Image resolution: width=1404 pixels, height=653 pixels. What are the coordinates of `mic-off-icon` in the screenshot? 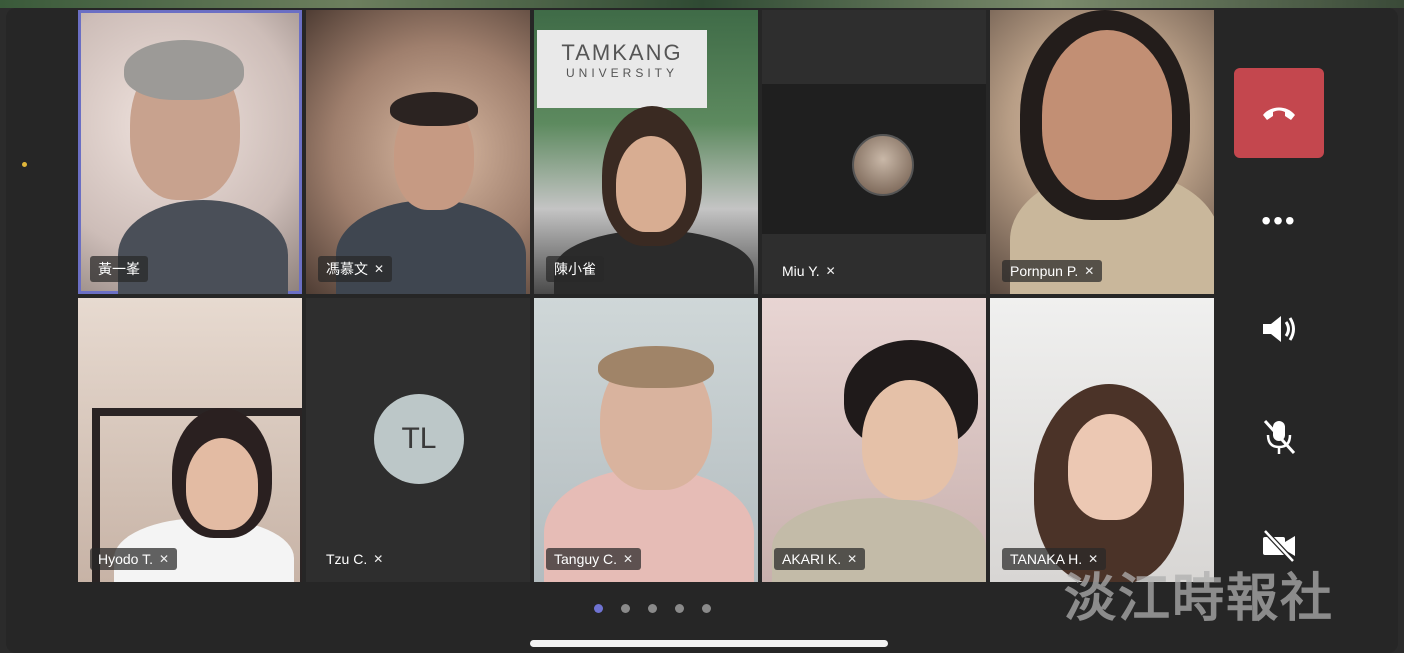 It's located at (1279, 437).